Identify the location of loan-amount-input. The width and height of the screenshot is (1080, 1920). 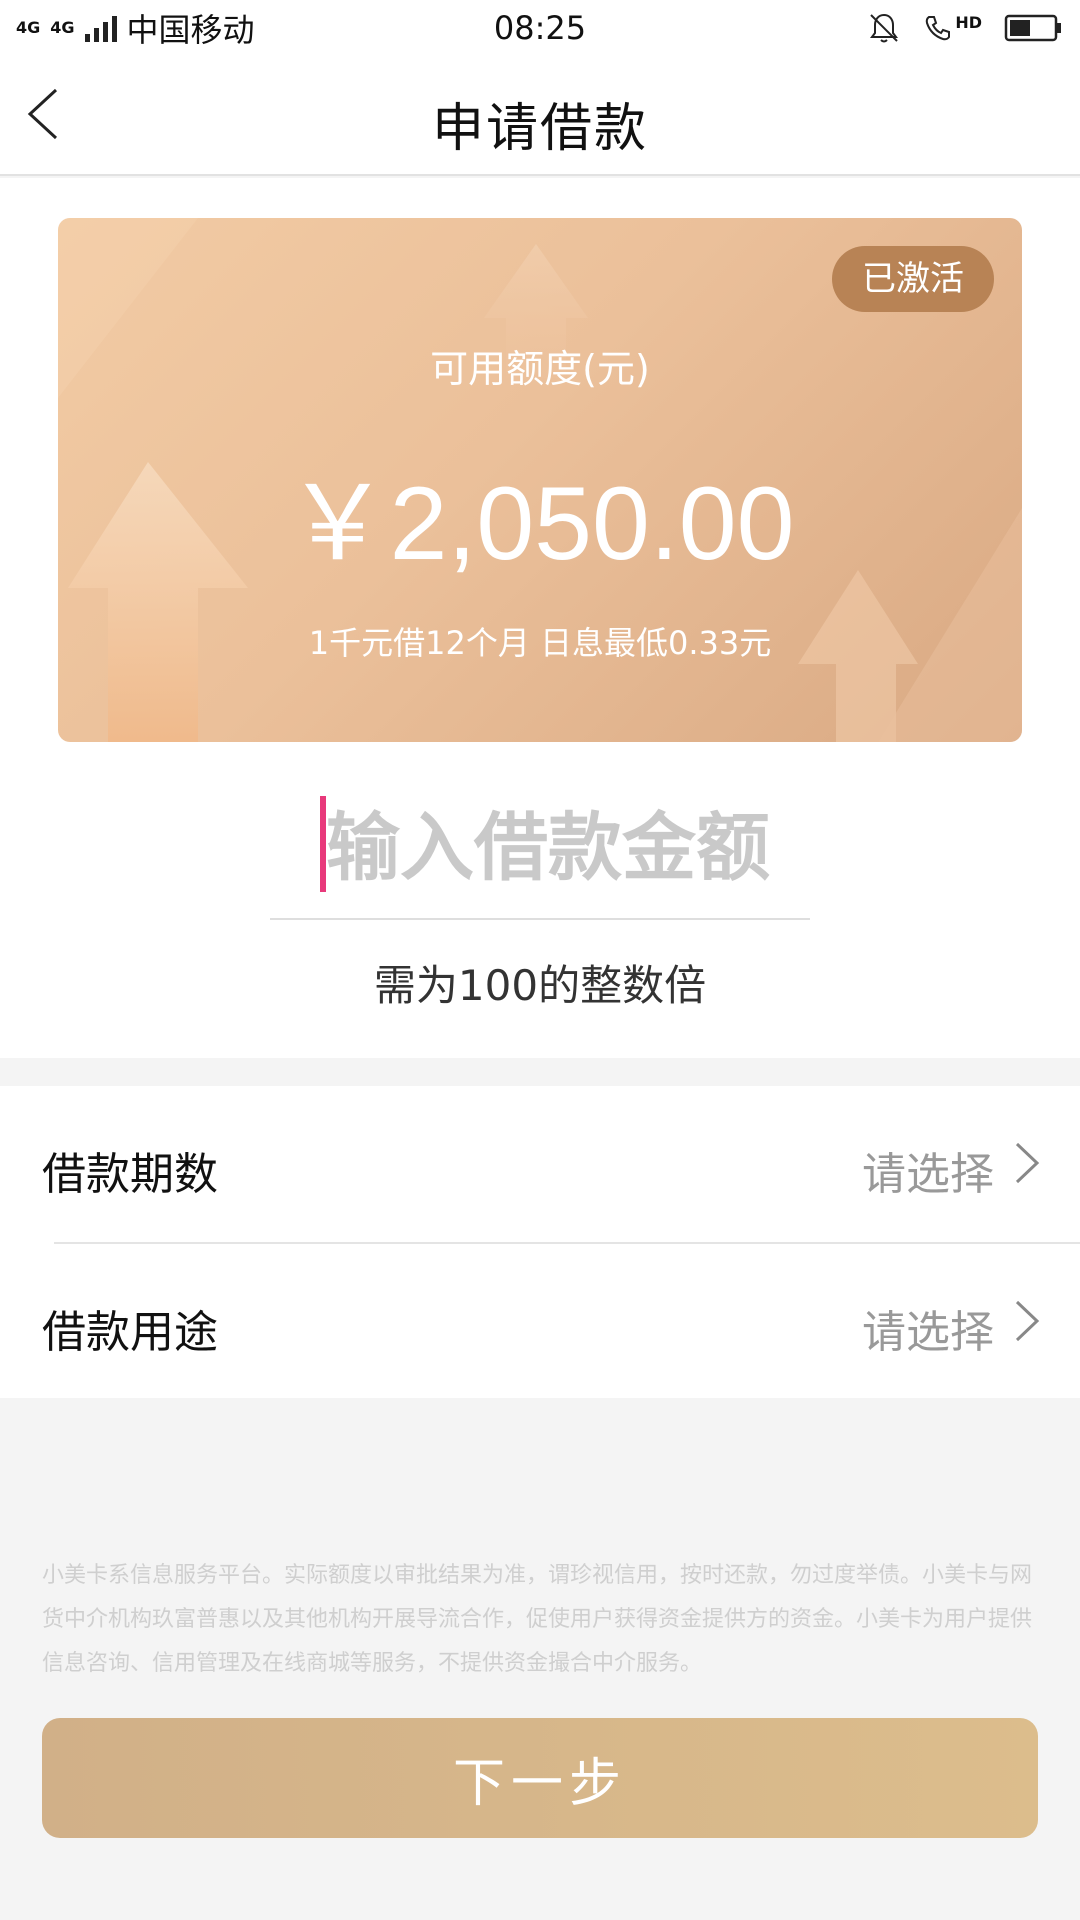
(566, 848).